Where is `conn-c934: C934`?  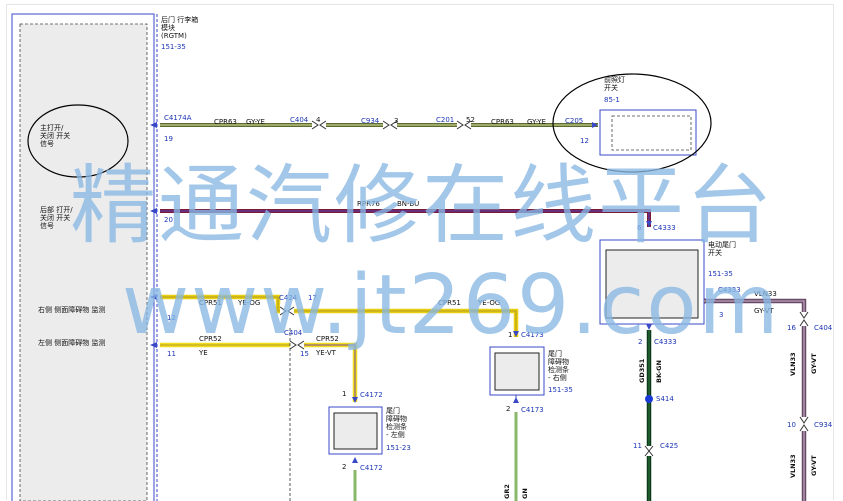 conn-c934: C934 is located at coordinates (370, 121).